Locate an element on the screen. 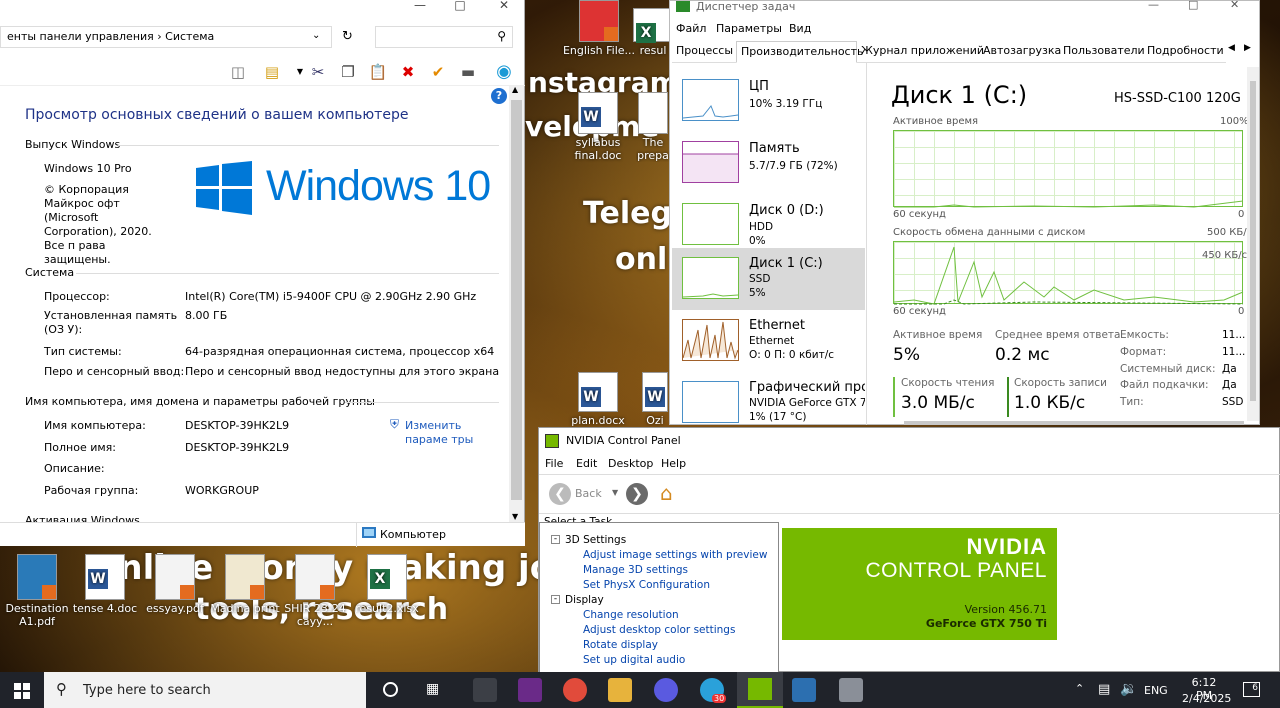 Image resolution: width=1280 pixels, height=708 pixels. app-icon is located at coordinates (666, 690).